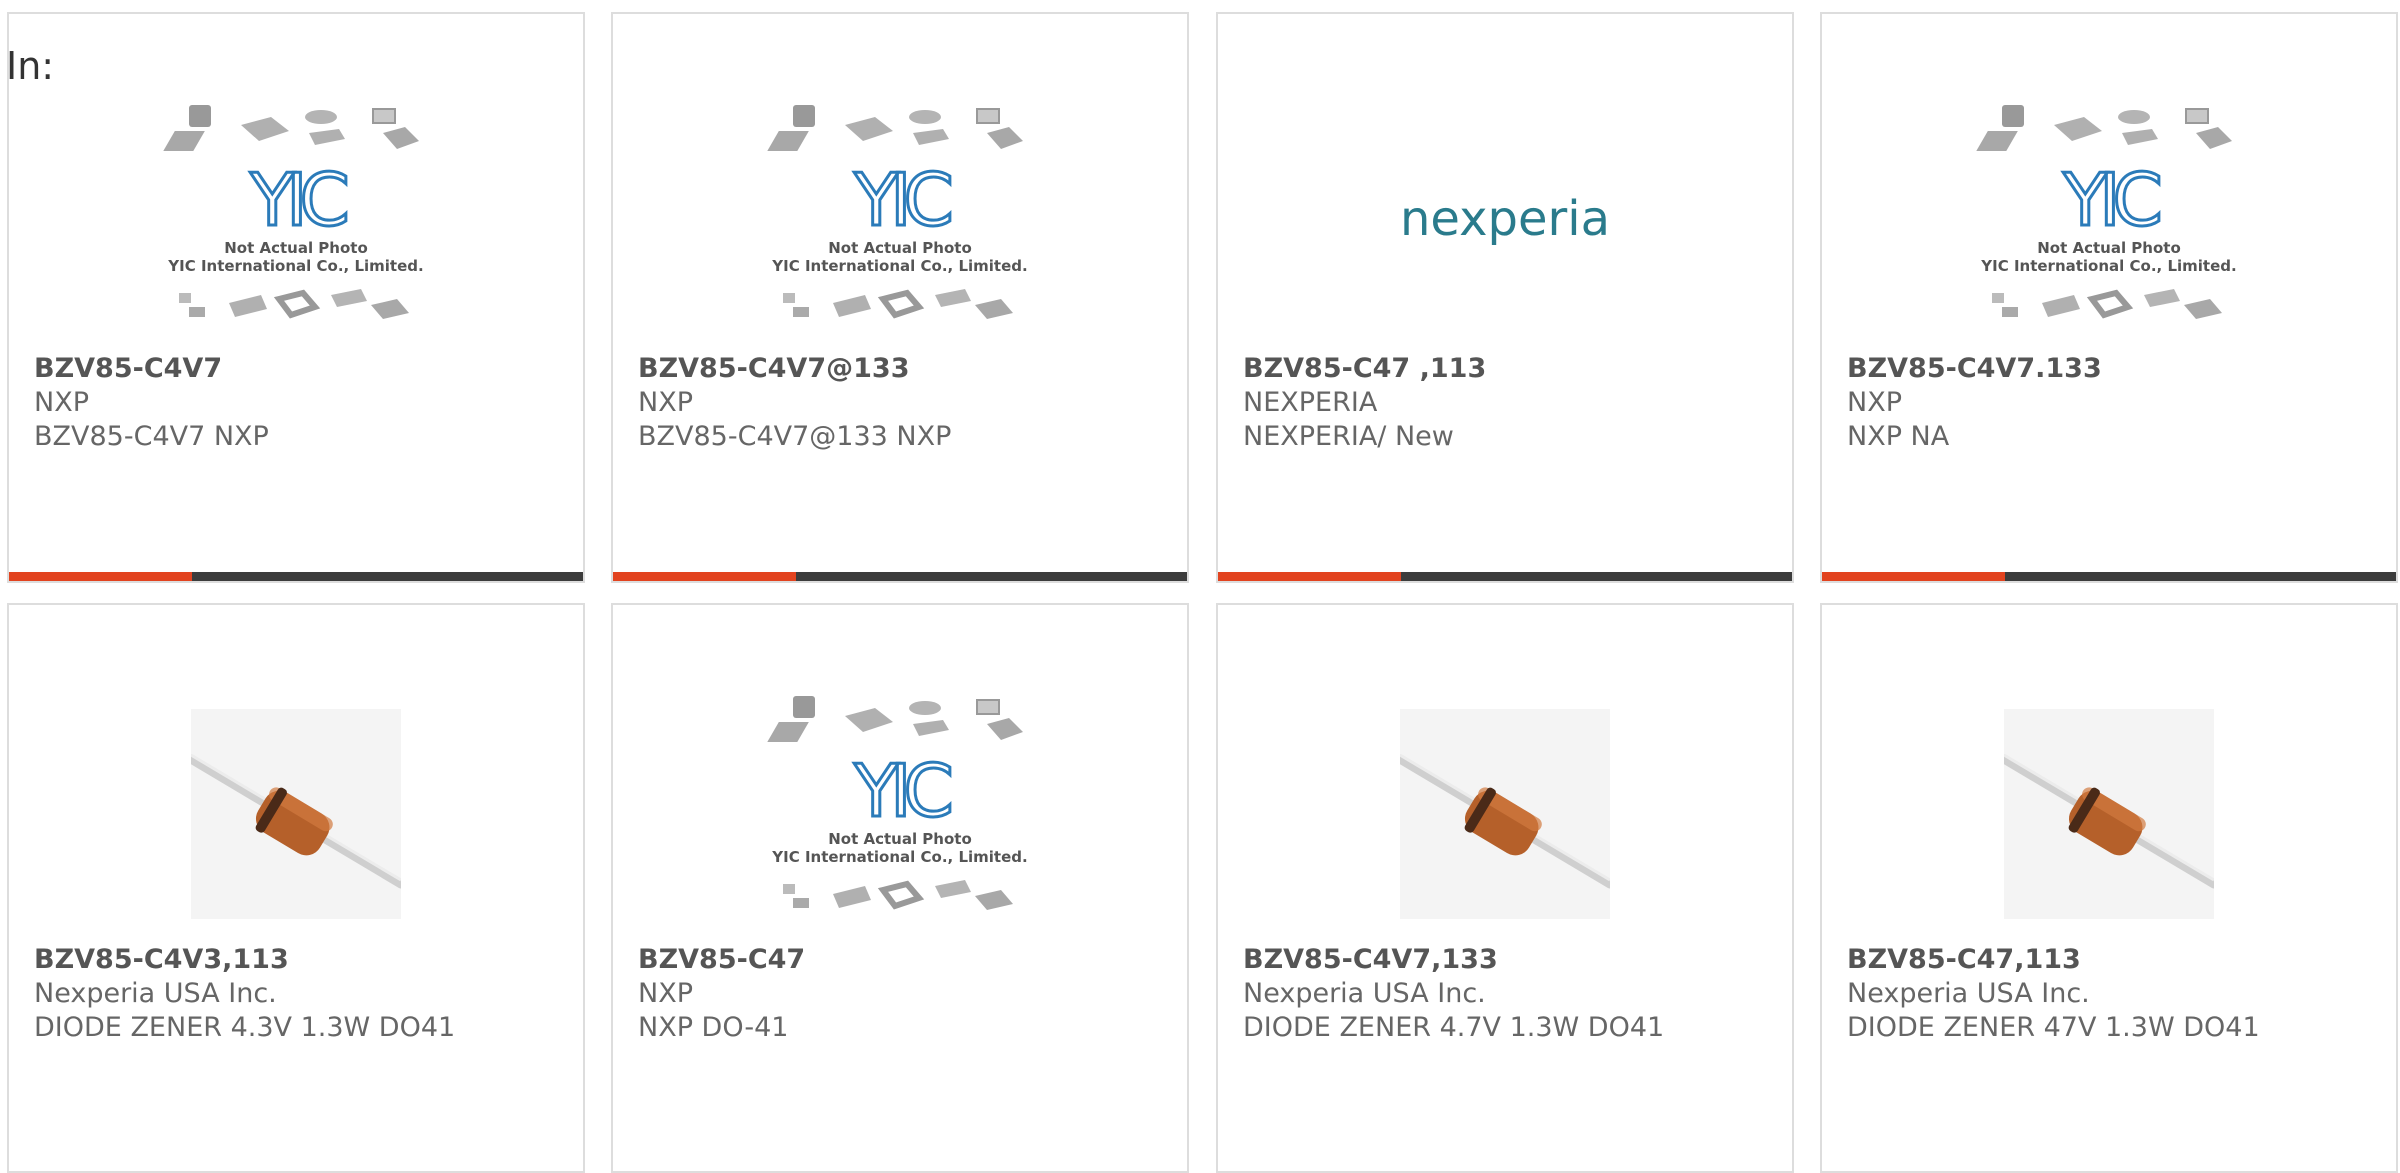 Image resolution: width=2400 pixels, height=1173 pixels. I want to click on part-number: BZV85-C47,113, so click(2114, 960).